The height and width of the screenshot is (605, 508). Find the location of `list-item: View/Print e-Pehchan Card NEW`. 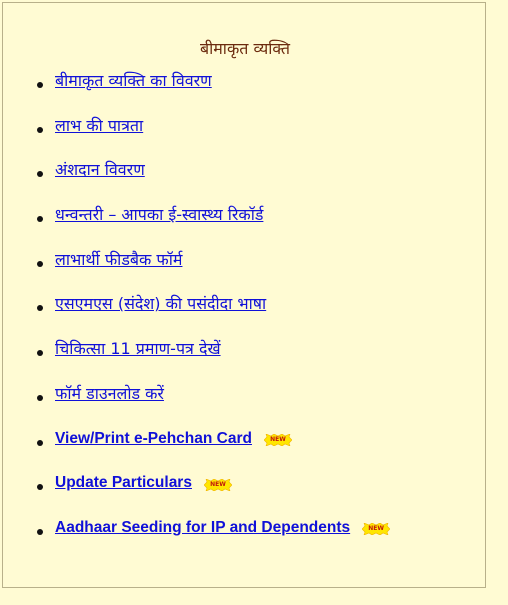

list-item: View/Print e-Pehchan Card NEW is located at coordinates (243, 447).